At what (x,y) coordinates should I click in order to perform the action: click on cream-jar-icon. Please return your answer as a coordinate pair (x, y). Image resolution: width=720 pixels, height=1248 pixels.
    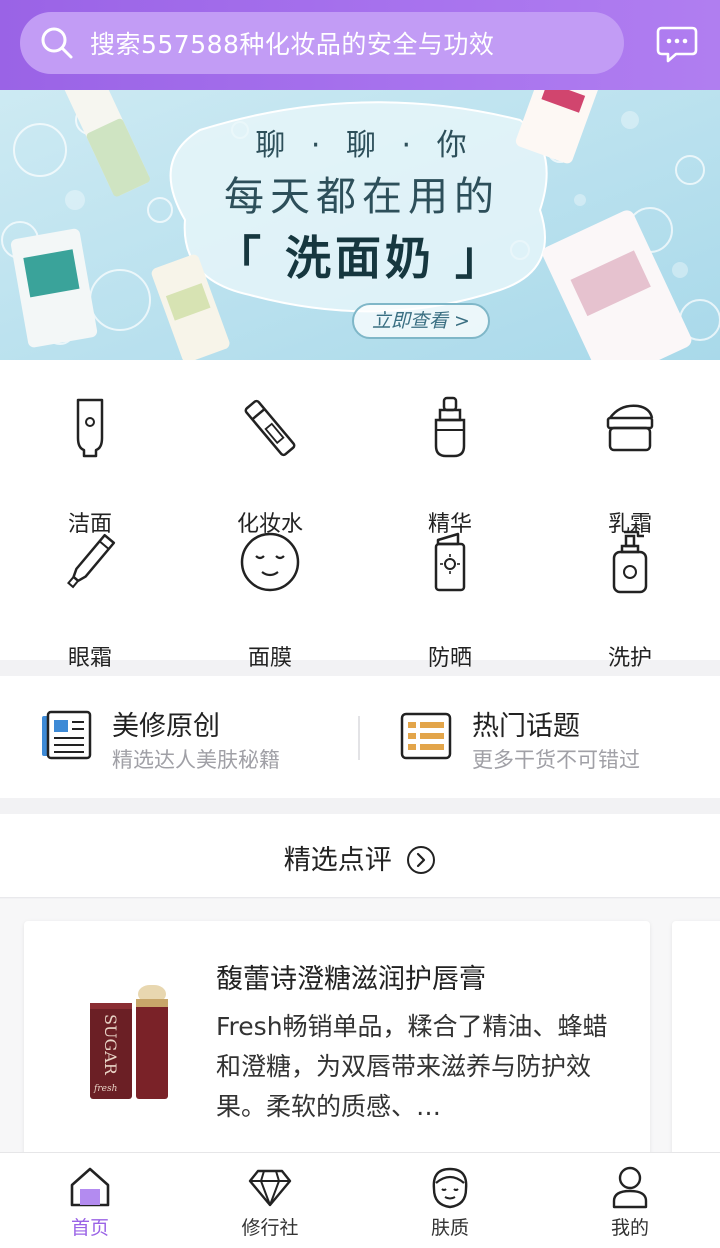
    Looking at the image, I should click on (630, 428).